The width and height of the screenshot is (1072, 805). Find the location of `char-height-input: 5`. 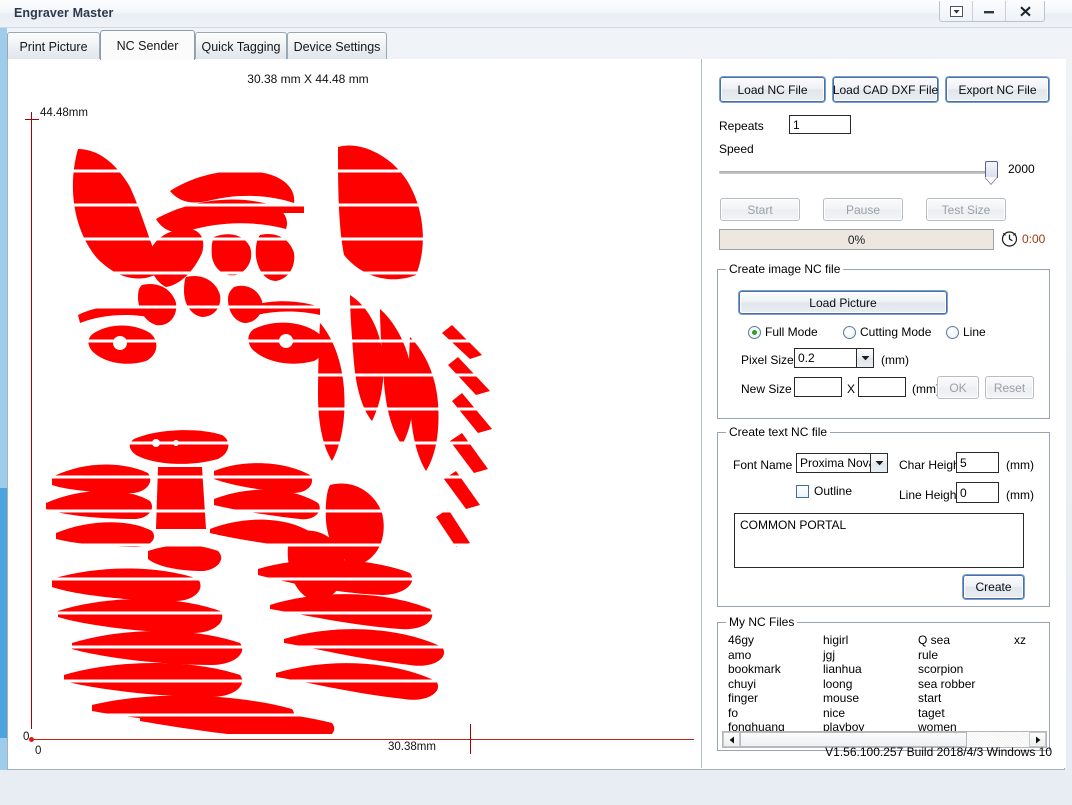

char-height-input: 5 is located at coordinates (977, 462).